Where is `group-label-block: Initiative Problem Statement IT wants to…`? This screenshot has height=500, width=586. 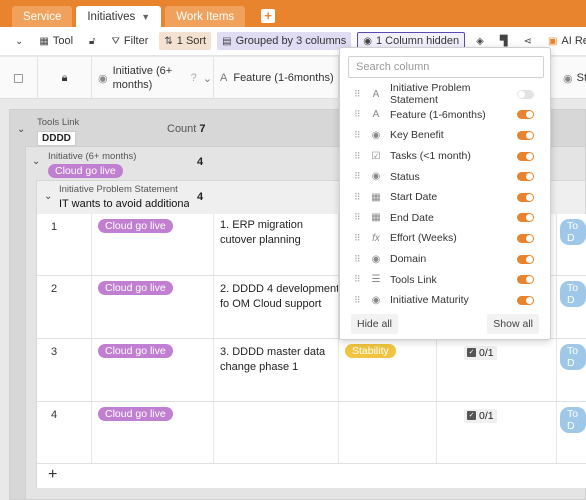
group-label-block: Initiative Problem Statement IT wants to… is located at coordinates (124, 197).